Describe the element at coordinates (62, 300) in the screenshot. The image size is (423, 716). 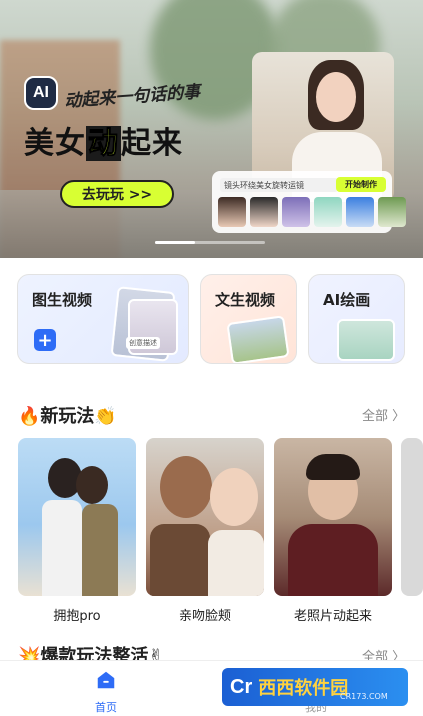
I see `feature-label: 图生视频` at that location.